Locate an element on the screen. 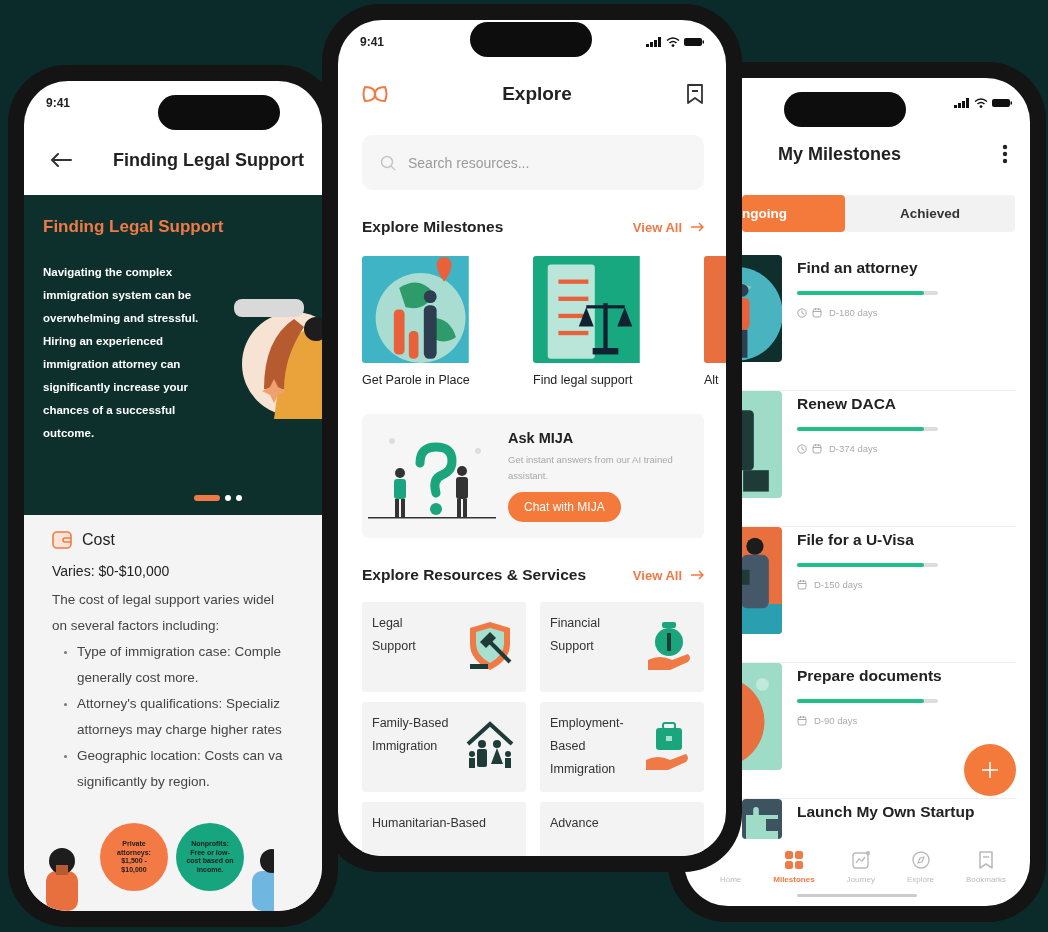 The image size is (1048, 932). card-title: Ask MIJA is located at coordinates (541, 438).